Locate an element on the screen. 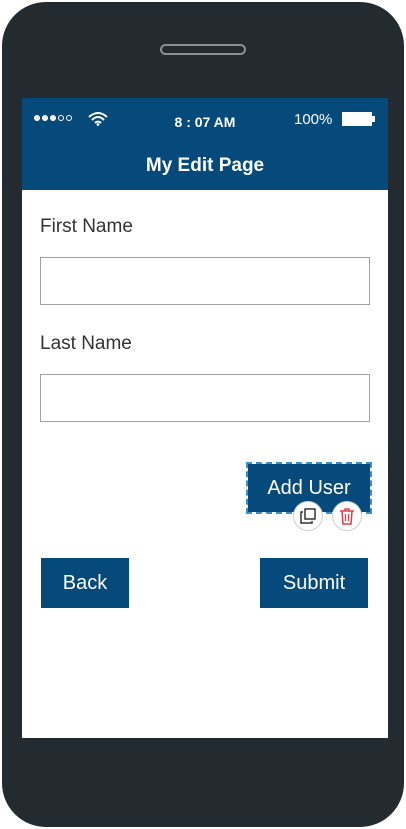  status-time: 8 : 07 AM is located at coordinates (205, 122).